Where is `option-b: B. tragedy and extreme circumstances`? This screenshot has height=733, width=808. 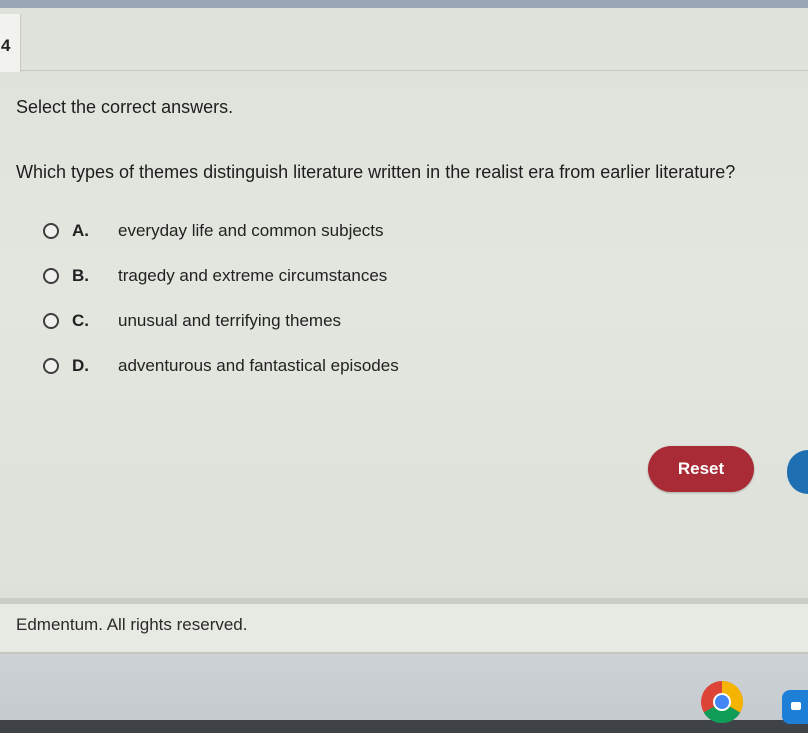
option-b: B. tragedy and extreme circumstances is located at coordinates (253, 276).